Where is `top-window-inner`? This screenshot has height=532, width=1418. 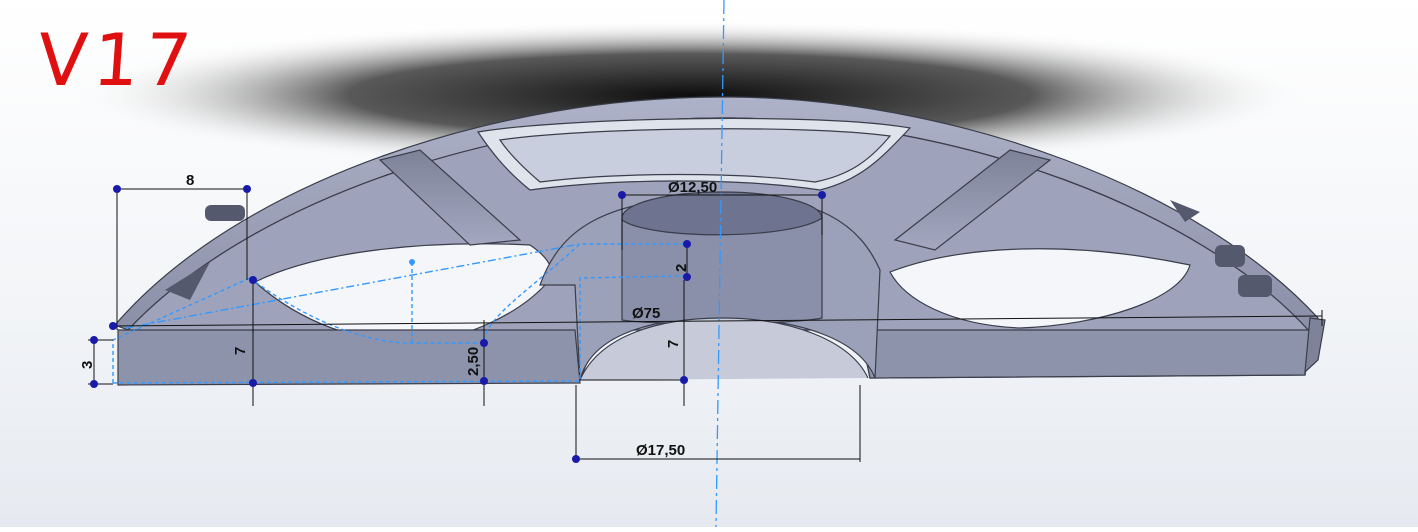
top-window-inner is located at coordinates (695, 155).